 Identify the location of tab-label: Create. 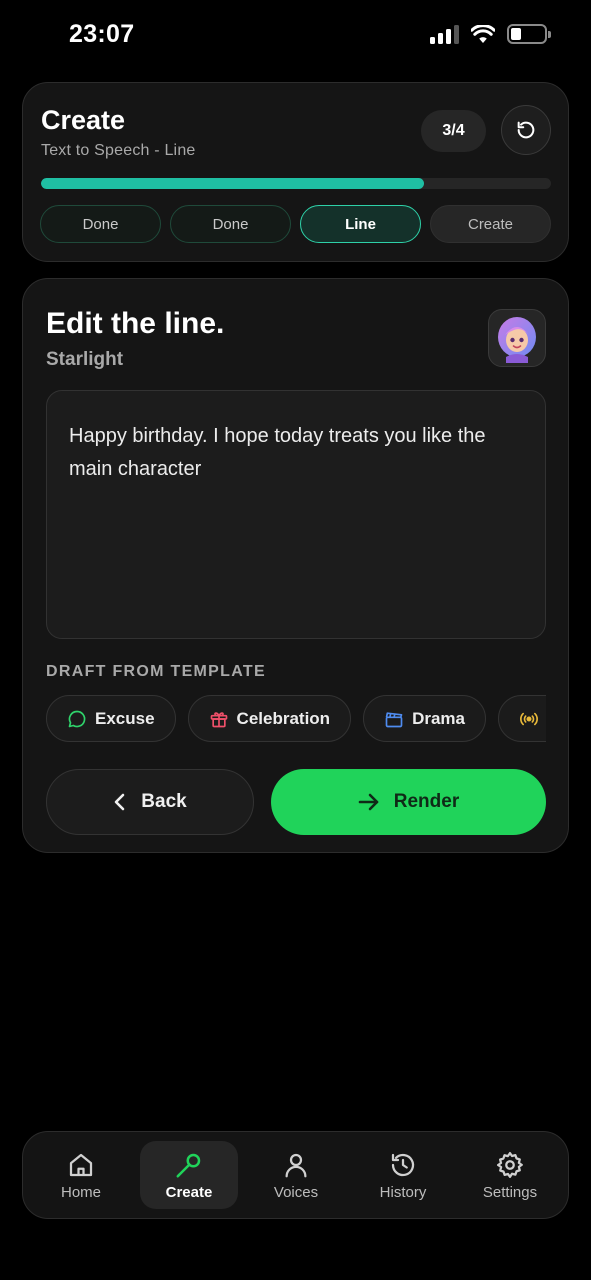
(189, 1192).